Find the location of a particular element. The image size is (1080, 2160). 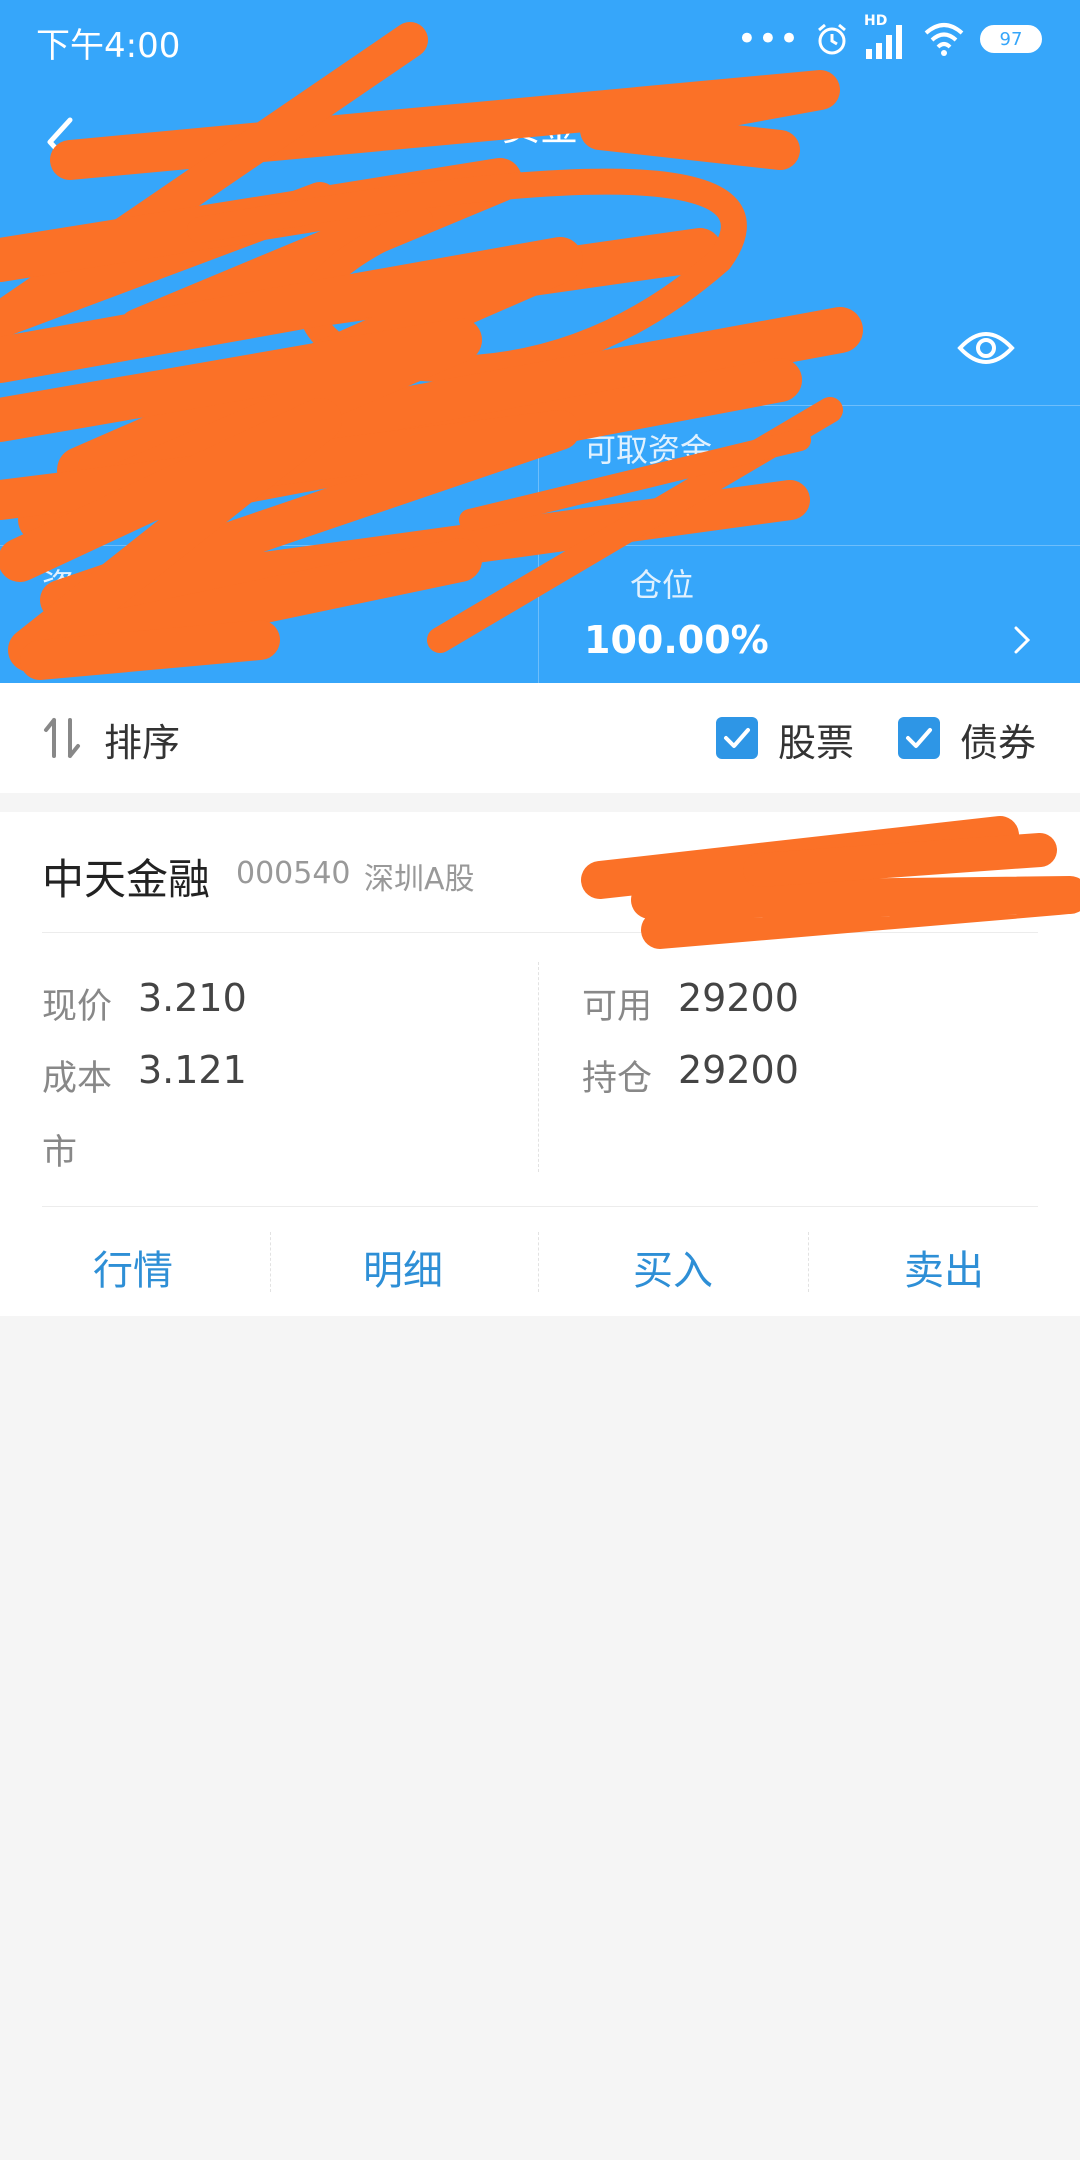

stock-checkbox-label: 股票 is located at coordinates (816, 739).